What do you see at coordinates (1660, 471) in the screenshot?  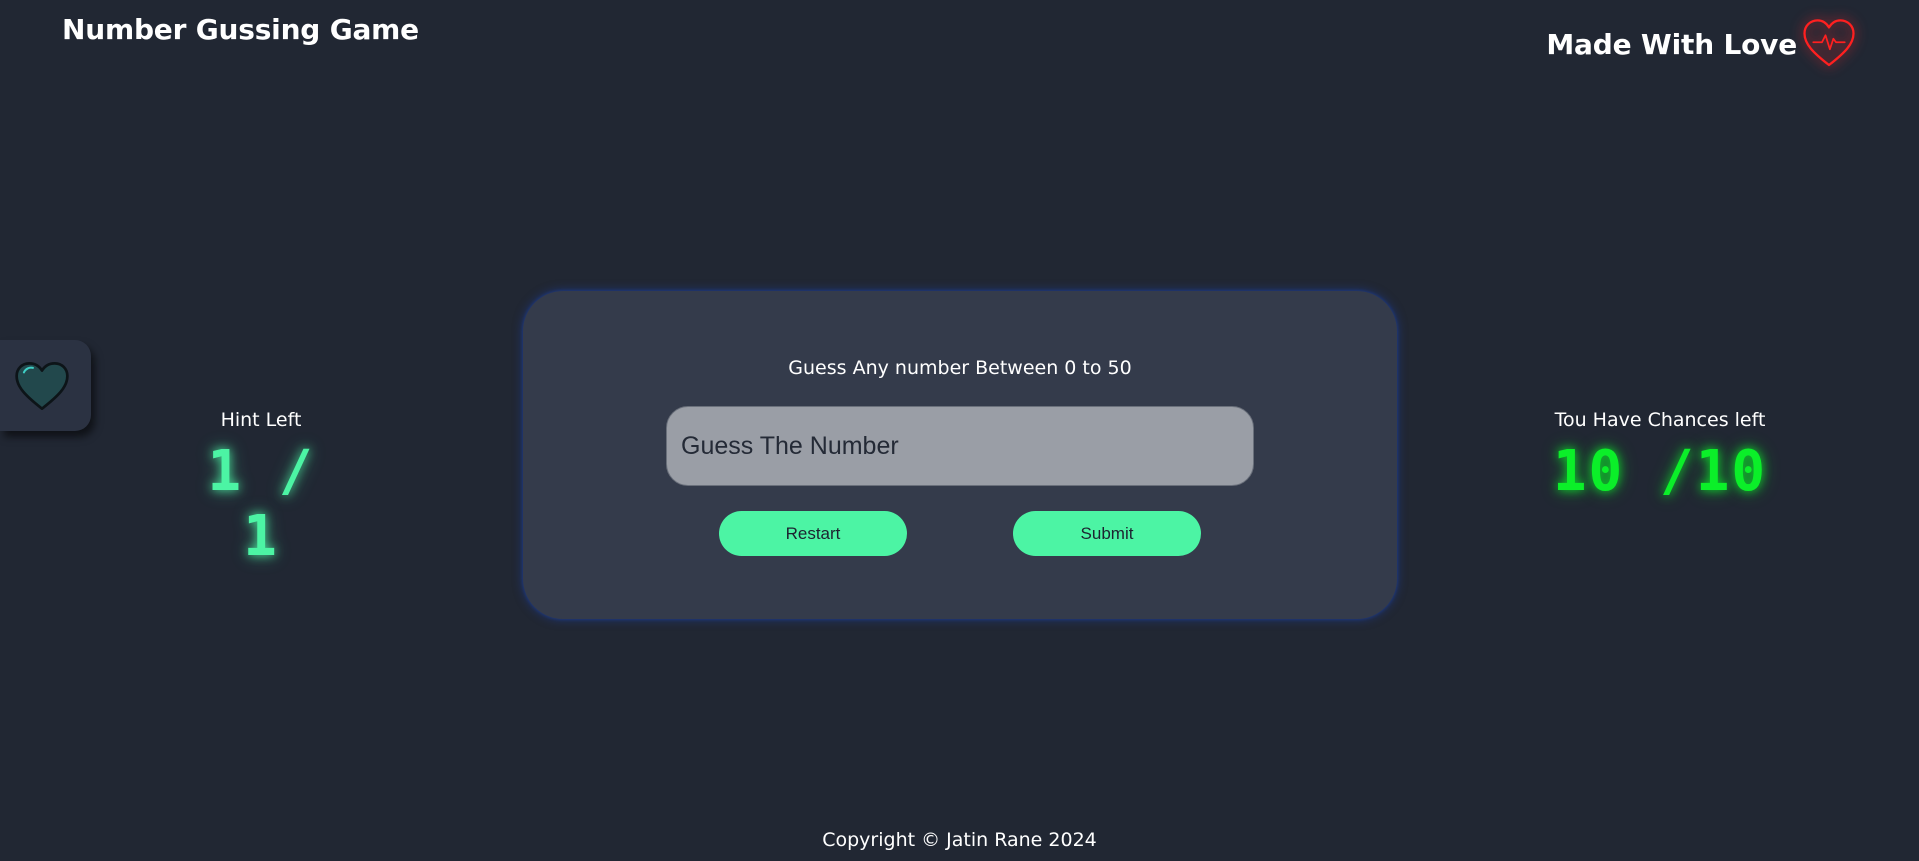 I see `chances-value: 10 /10` at bounding box center [1660, 471].